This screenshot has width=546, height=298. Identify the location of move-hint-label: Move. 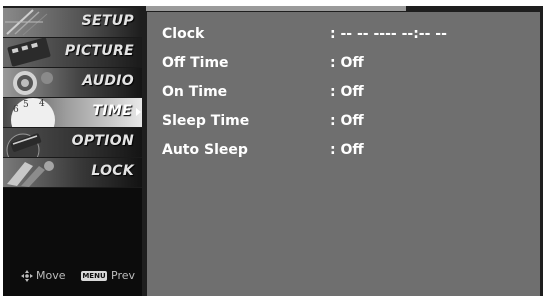
(51, 275).